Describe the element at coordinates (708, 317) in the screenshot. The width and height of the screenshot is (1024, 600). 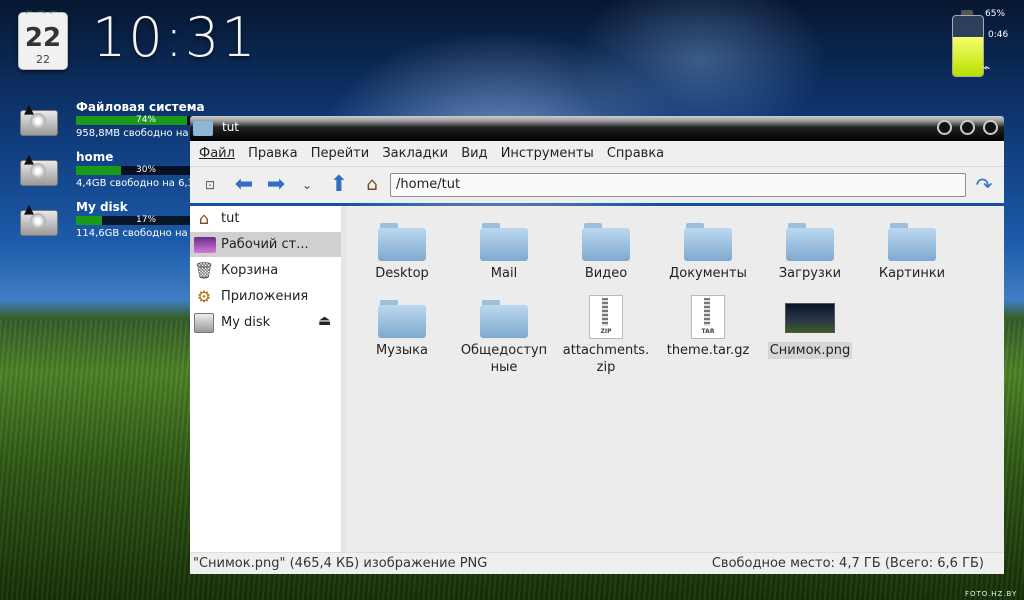
I see `tar-archive-icon: TAR` at that location.